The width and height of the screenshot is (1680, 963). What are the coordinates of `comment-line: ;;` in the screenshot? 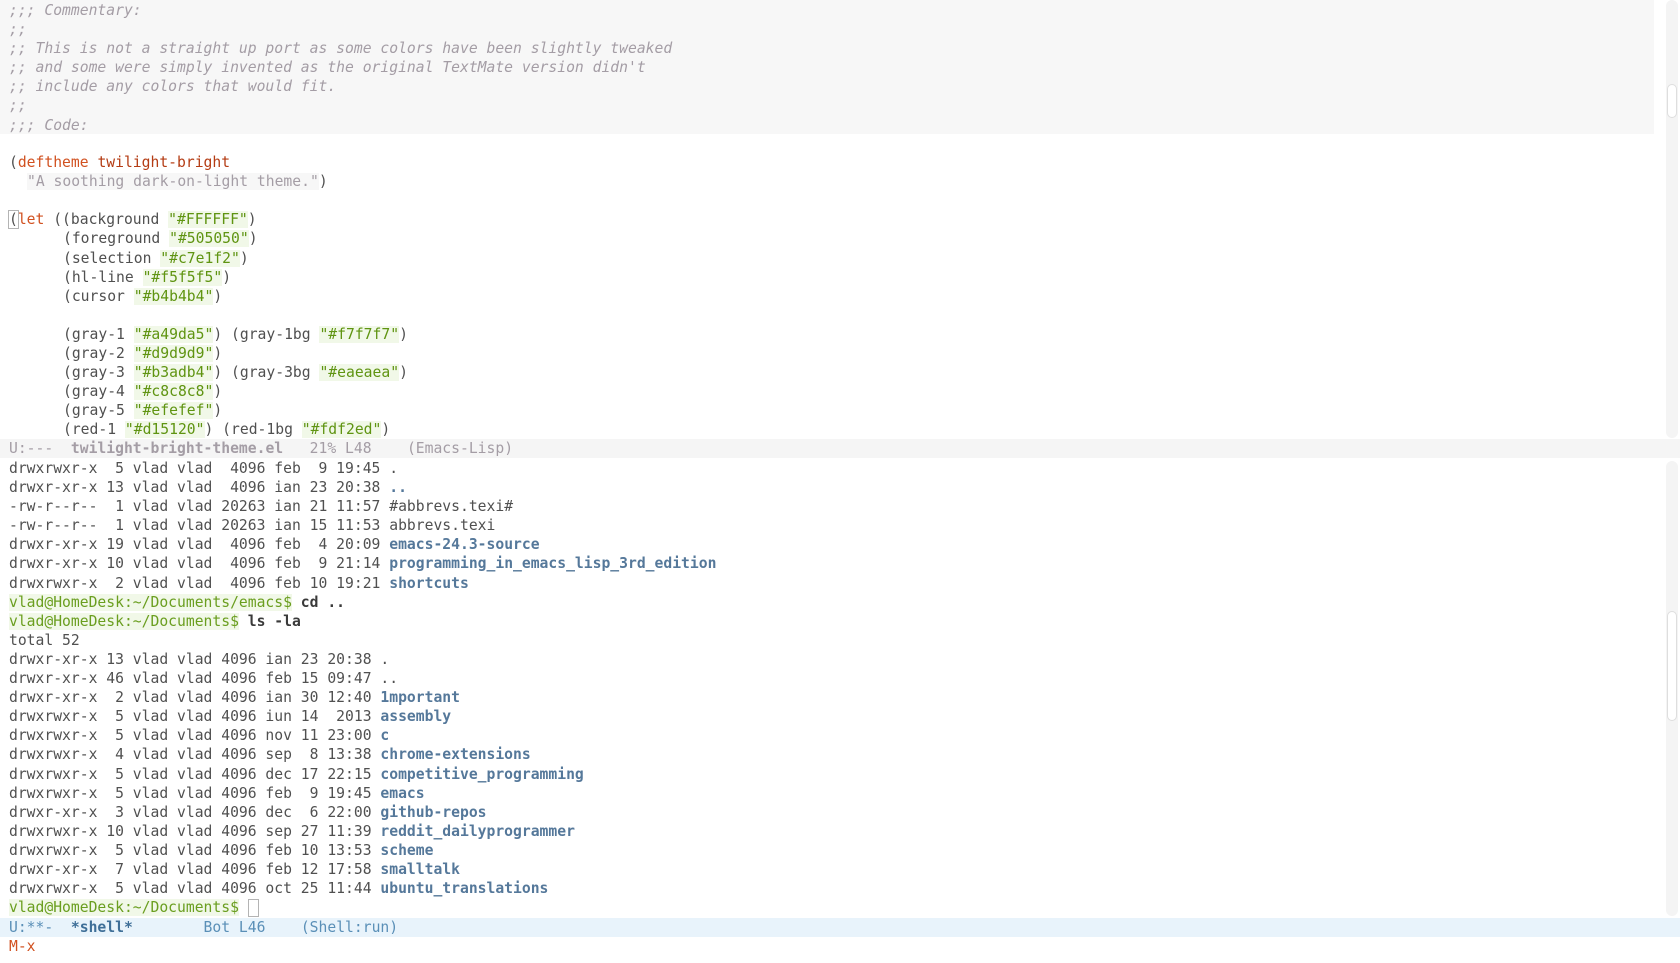 It's located at (18, 106).